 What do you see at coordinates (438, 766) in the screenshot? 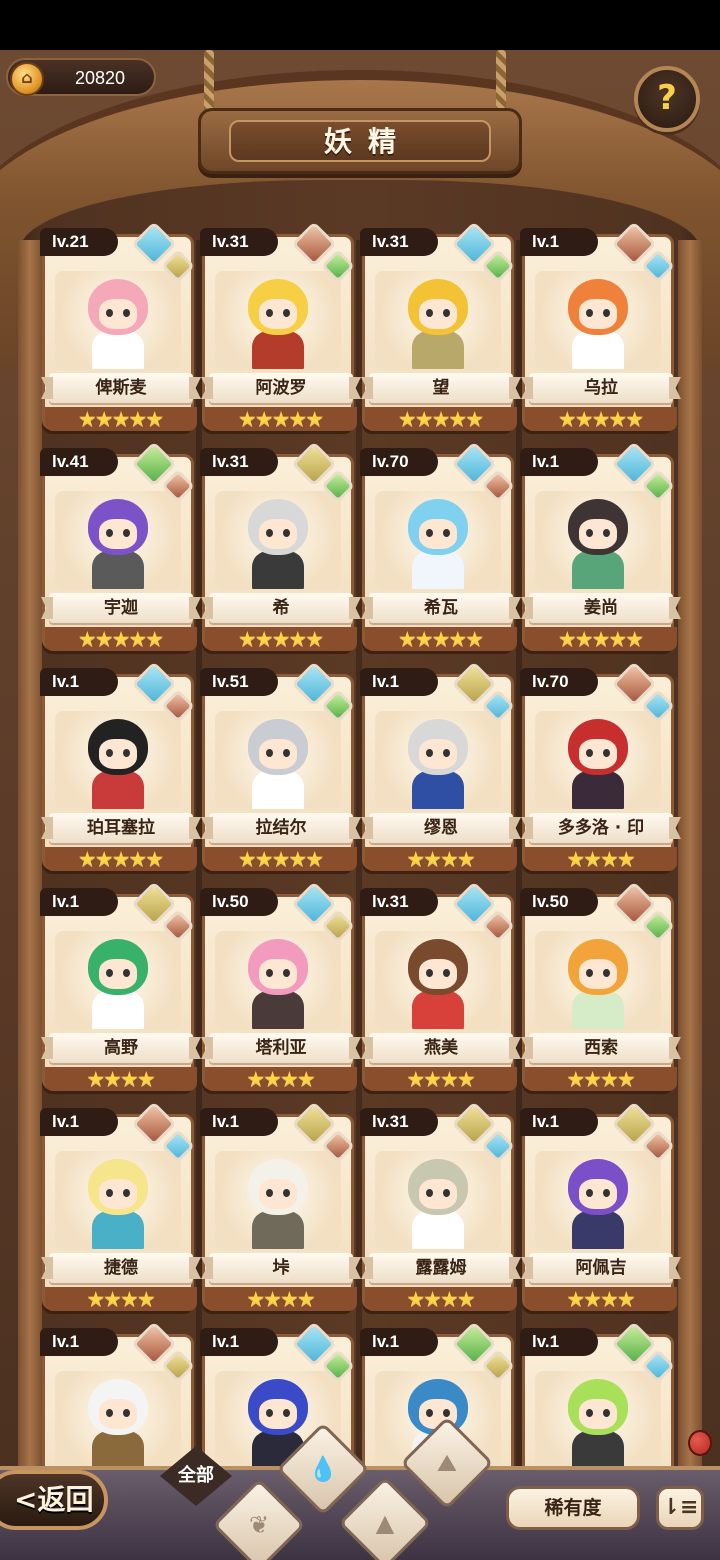
I see `fairy-card: 缪恩 ★★★★ lv.1` at bounding box center [438, 766].